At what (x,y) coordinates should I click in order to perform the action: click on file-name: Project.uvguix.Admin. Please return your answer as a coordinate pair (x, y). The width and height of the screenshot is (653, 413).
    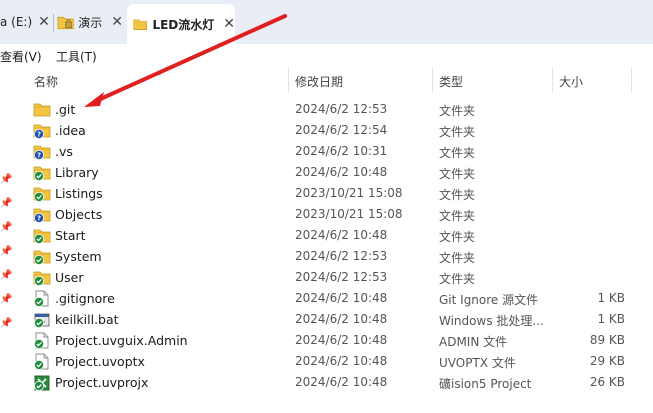
    Looking at the image, I should click on (121, 340).